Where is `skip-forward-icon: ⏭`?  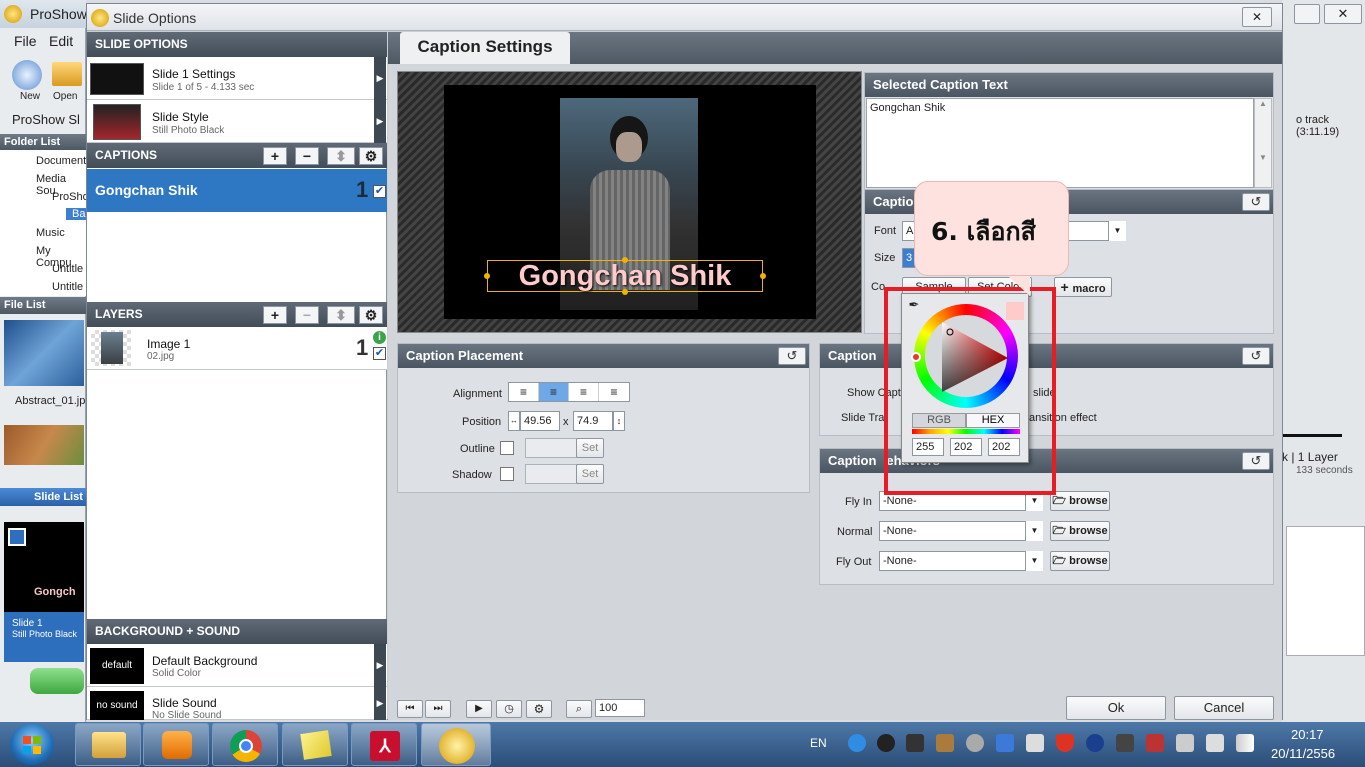 skip-forward-icon: ⏭ is located at coordinates (438, 709).